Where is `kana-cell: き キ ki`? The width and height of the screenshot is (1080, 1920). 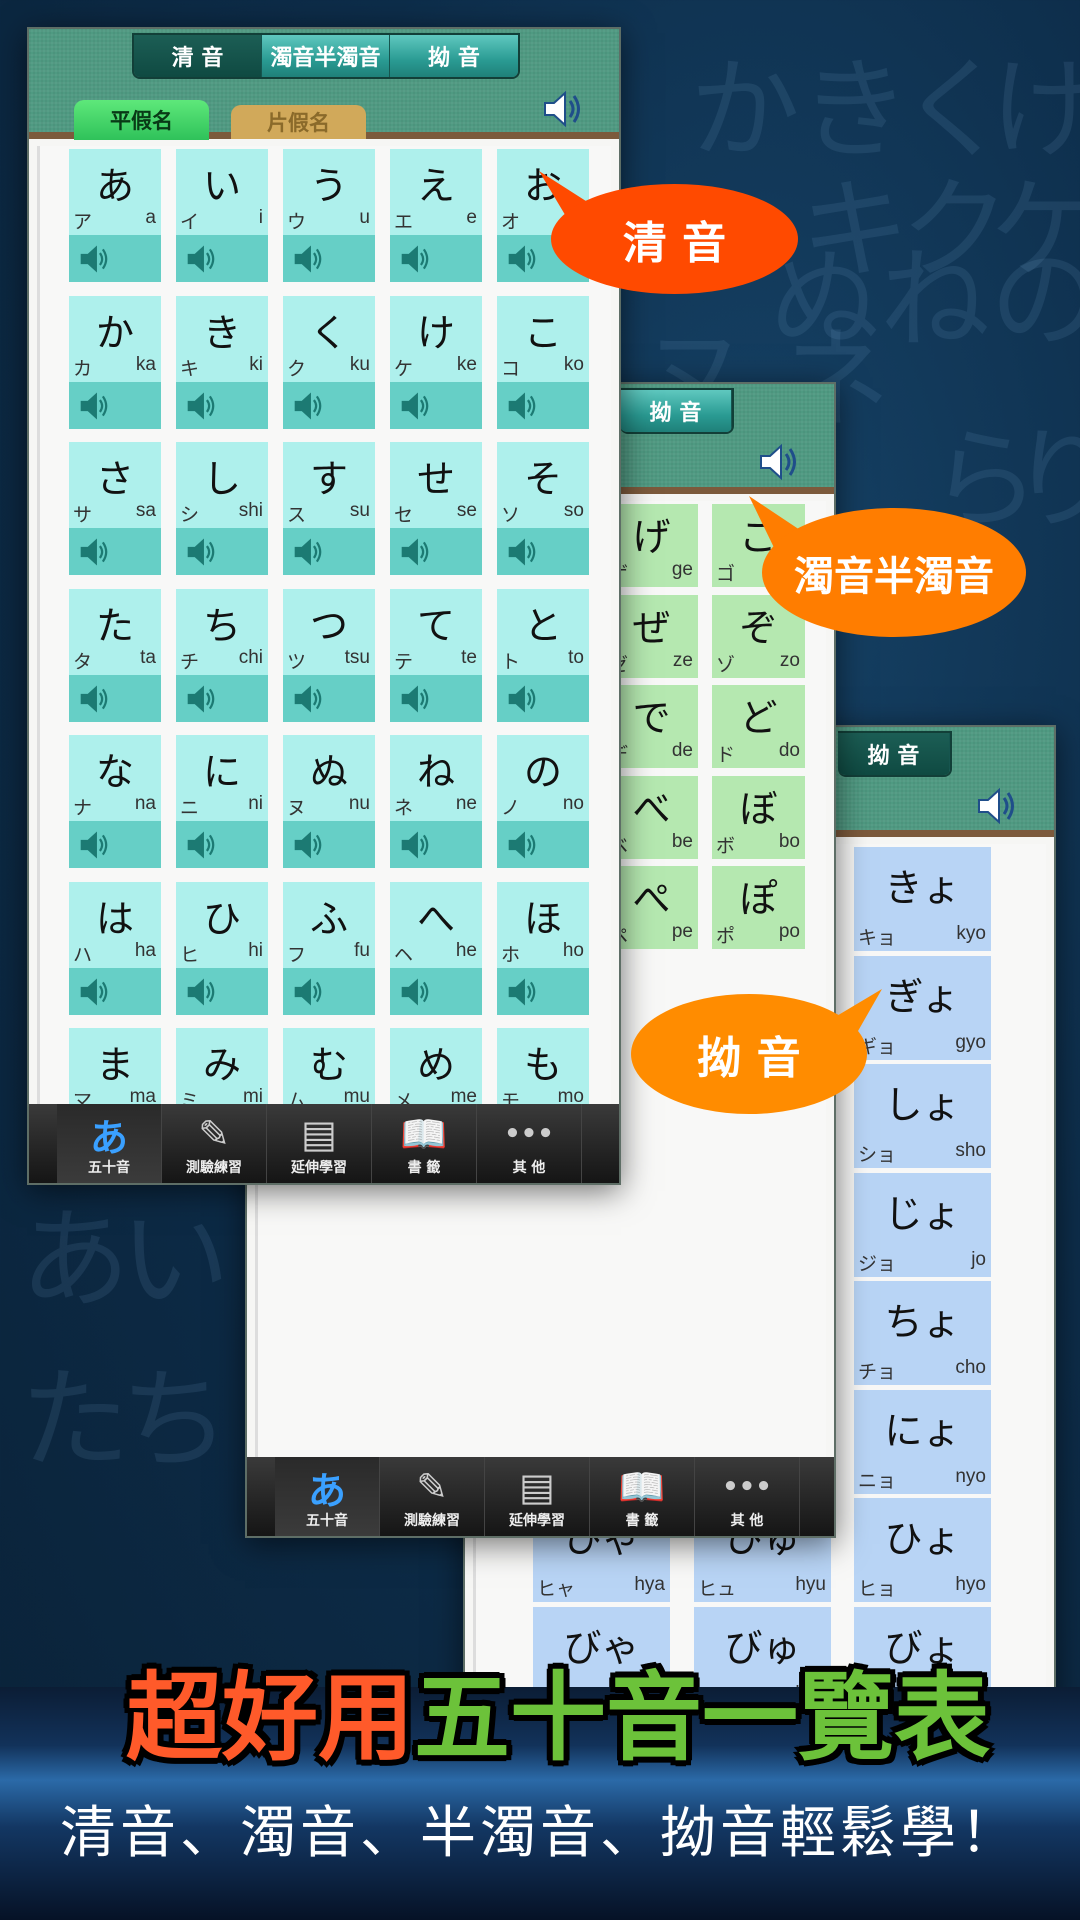 kana-cell: き キ ki is located at coordinates (222, 362).